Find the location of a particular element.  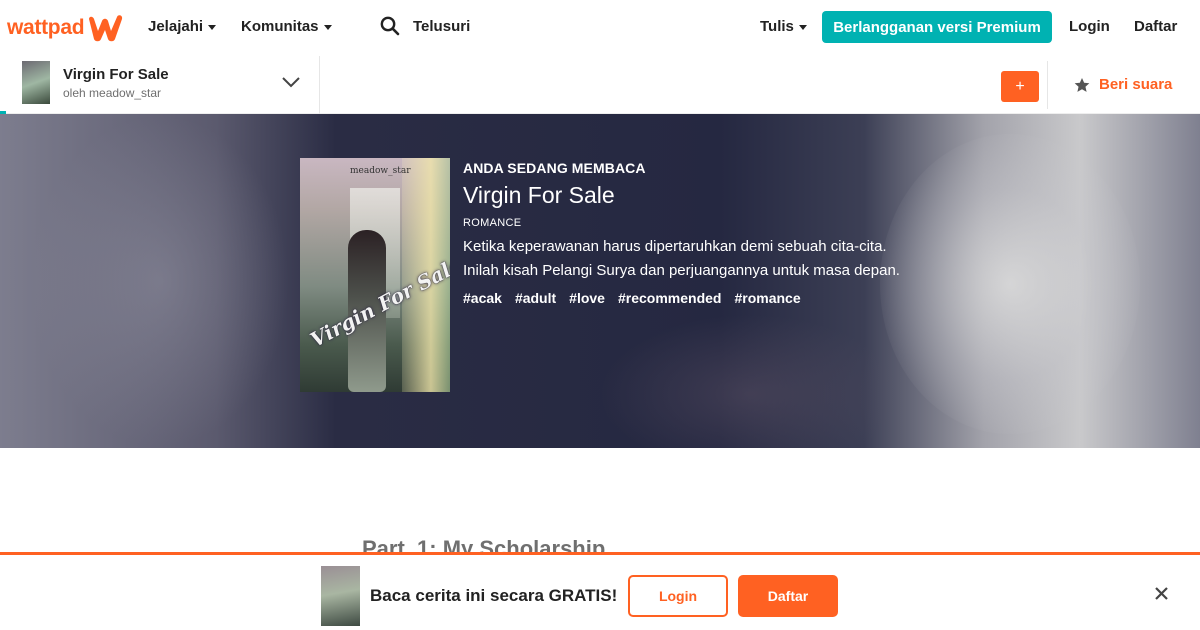

close-icon is located at coordinates (1161, 593).